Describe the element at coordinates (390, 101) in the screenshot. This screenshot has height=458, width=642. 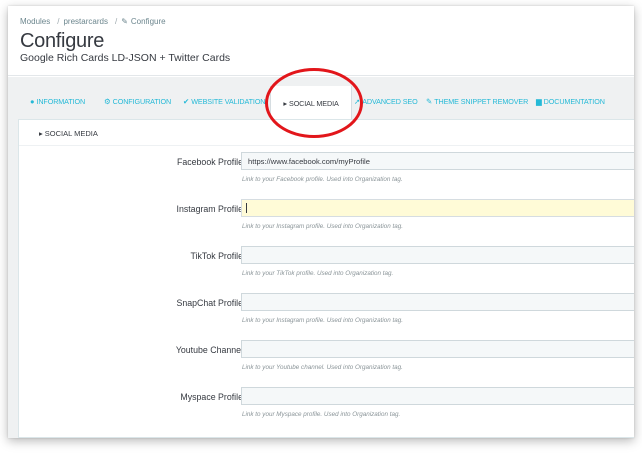
I see `tab-label: ADVANCED SEO` at that location.